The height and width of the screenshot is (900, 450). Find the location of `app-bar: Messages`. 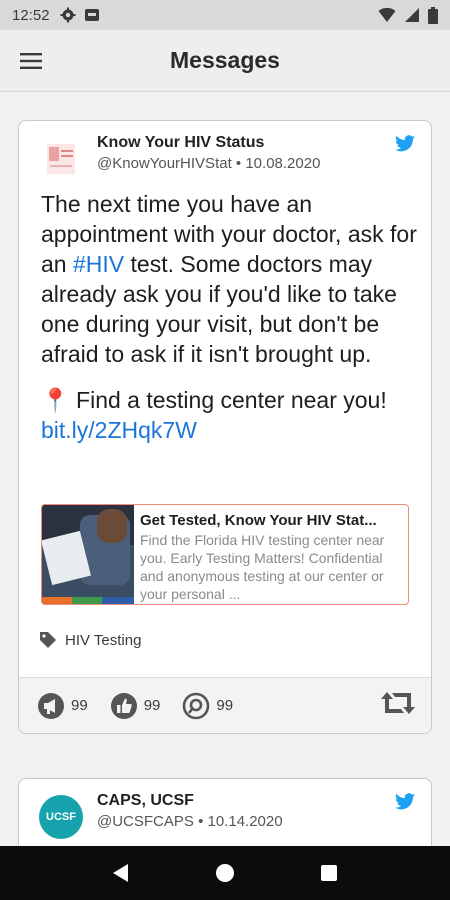

app-bar: Messages is located at coordinates (225, 61).